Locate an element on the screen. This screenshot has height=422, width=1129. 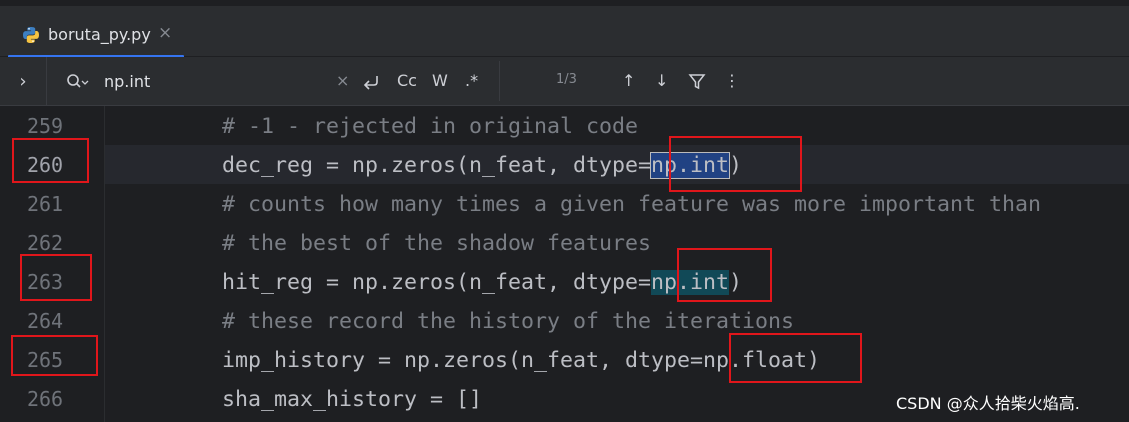
line-number: 261 is located at coordinates (45, 204).